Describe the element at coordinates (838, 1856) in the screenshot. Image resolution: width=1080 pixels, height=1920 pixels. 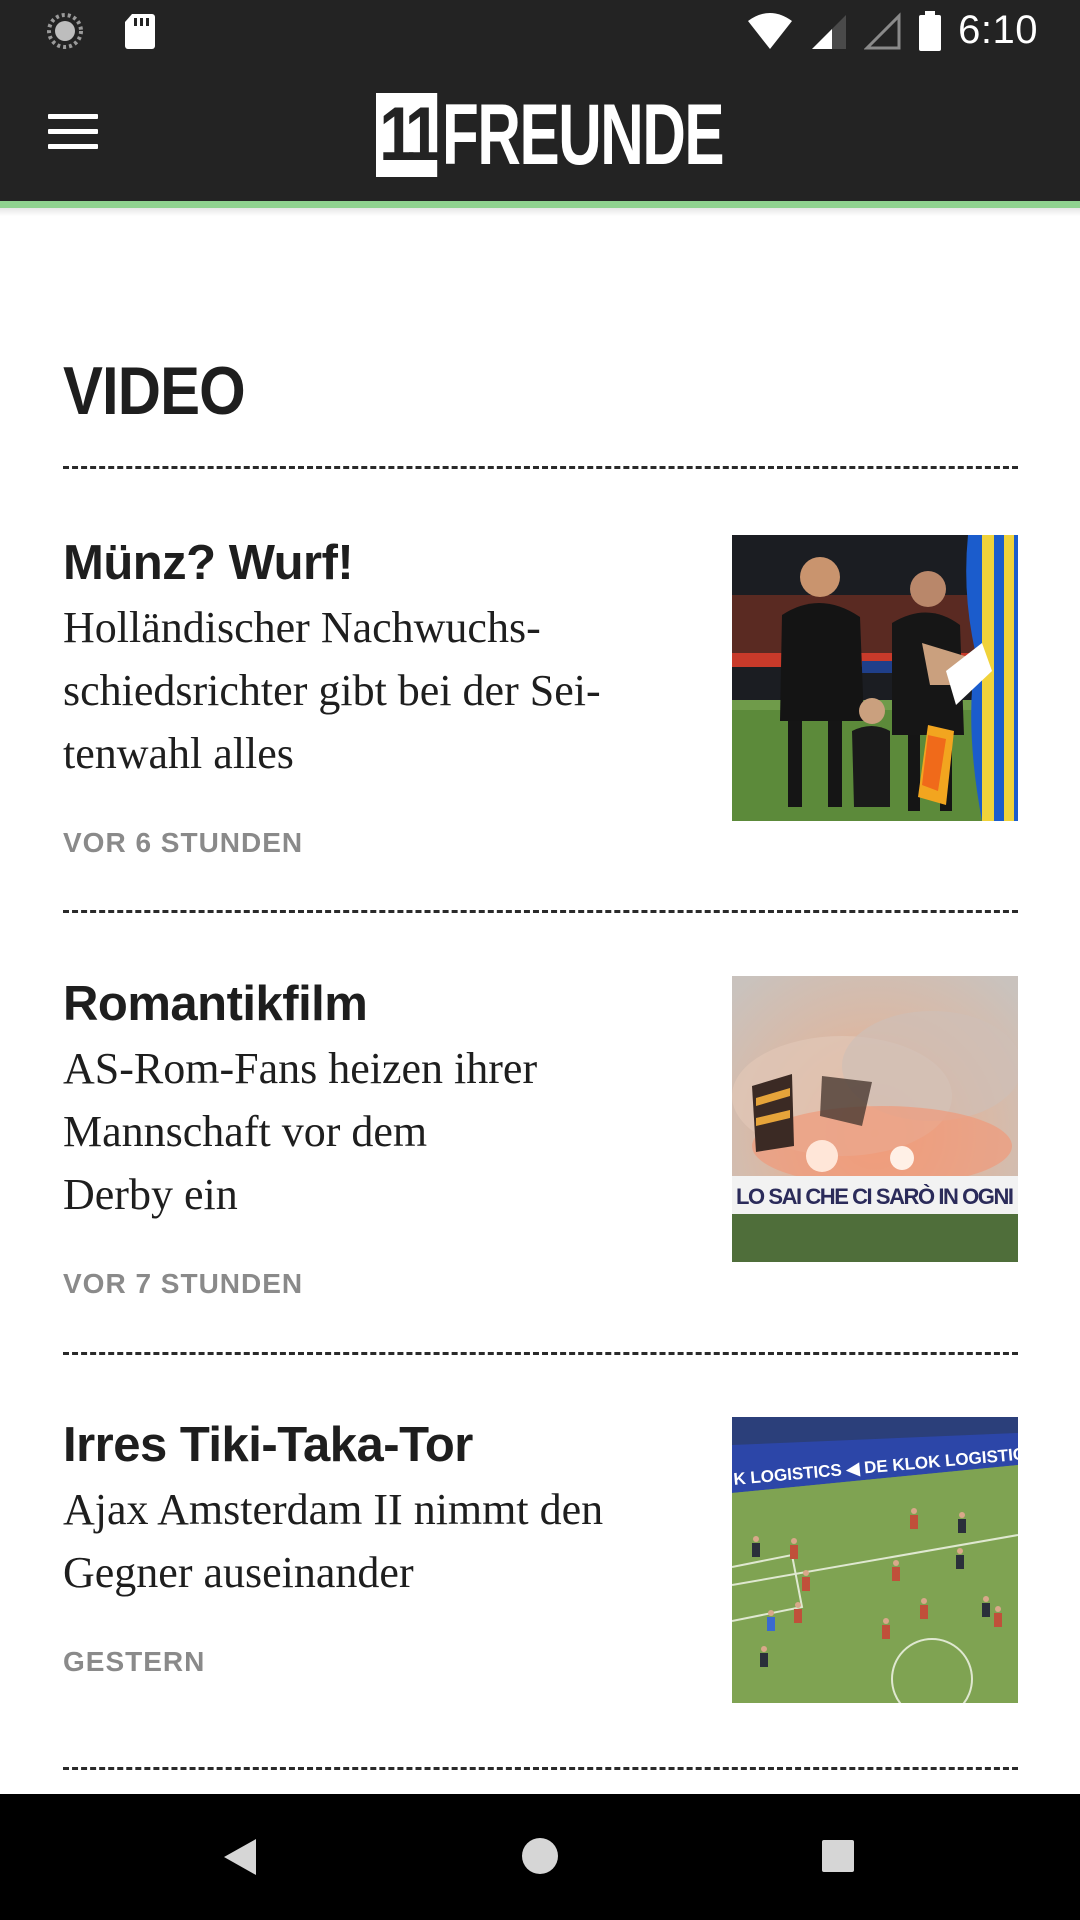
I see `recents-icon` at that location.